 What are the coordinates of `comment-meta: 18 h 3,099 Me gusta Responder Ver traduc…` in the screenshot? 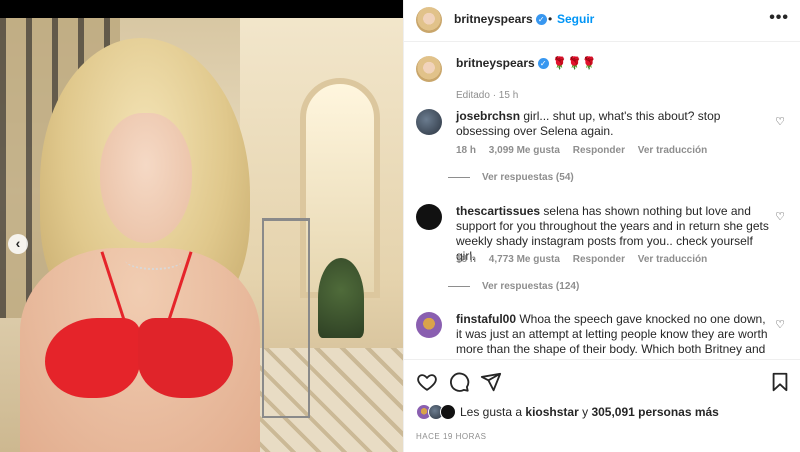 It's located at (586, 150).